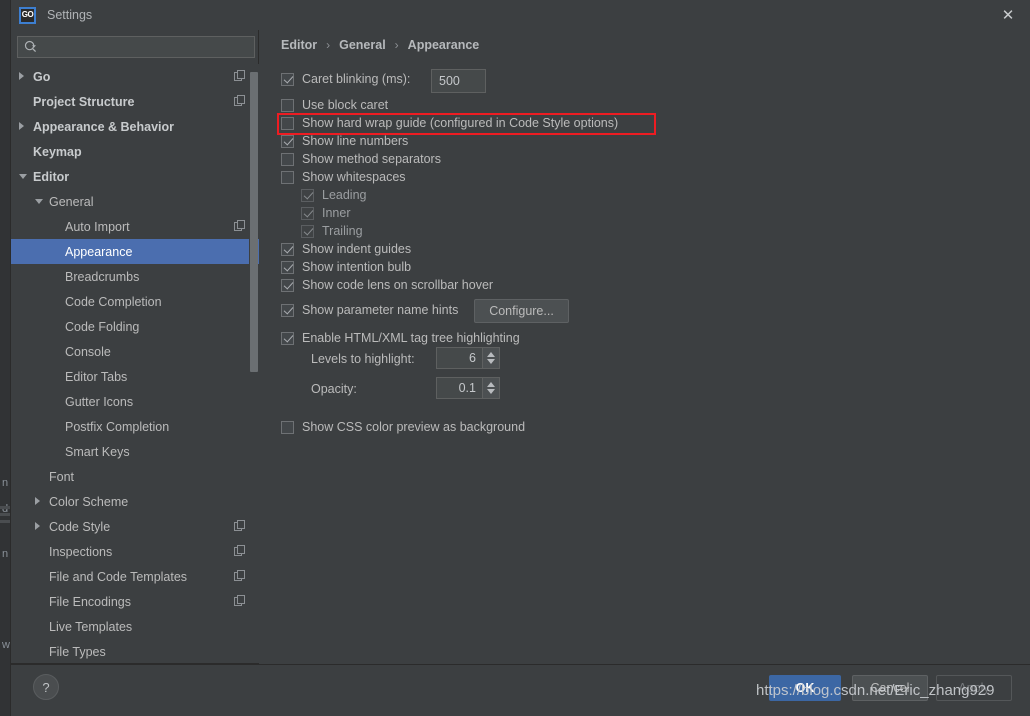  What do you see at coordinates (135, 451) in the screenshot?
I see `sidebar-item-smart-keys: Smart Keys` at bounding box center [135, 451].